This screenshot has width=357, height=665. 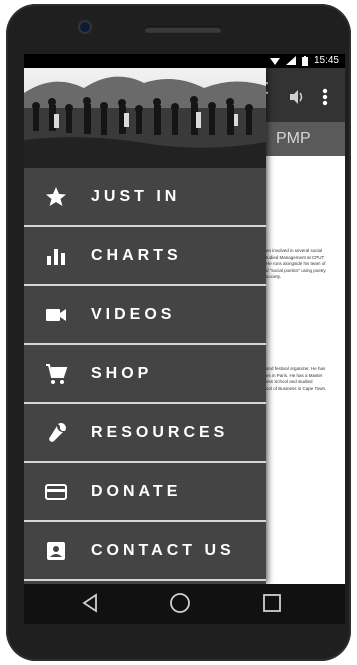 What do you see at coordinates (296, 264) in the screenshot?
I see `text-line: He runs alongside his team of` at bounding box center [296, 264].